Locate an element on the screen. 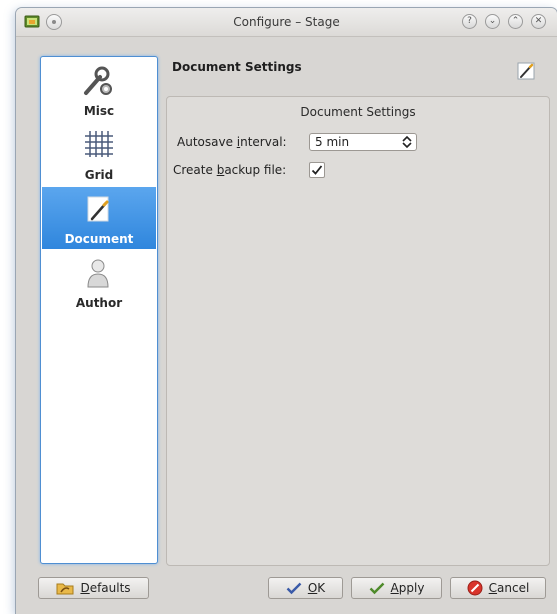 The width and height of the screenshot is (557, 614). sidebar-item-grid: Grid is located at coordinates (99, 154).